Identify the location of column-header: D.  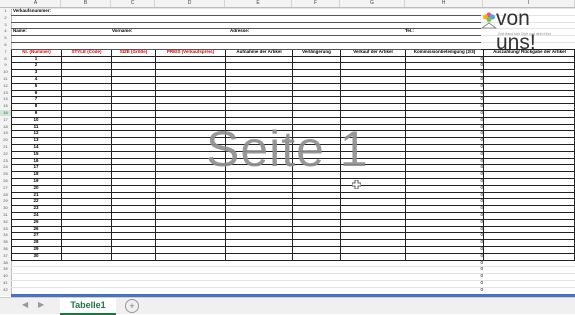
(190, 3).